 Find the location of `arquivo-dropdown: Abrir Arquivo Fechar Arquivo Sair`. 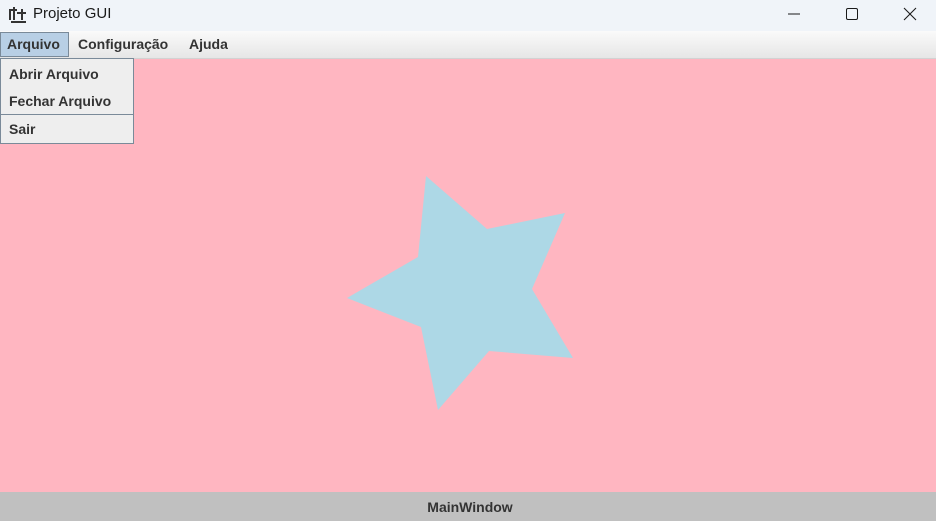

arquivo-dropdown: Abrir Arquivo Fechar Arquivo Sair is located at coordinates (67, 101).